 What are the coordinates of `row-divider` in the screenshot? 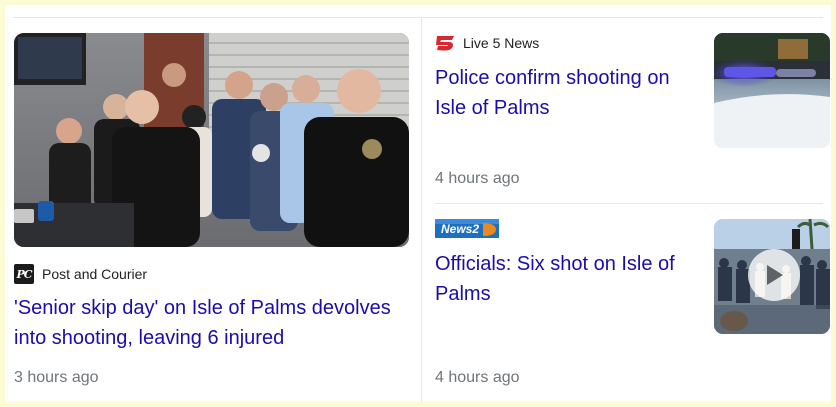 It's located at (629, 203).